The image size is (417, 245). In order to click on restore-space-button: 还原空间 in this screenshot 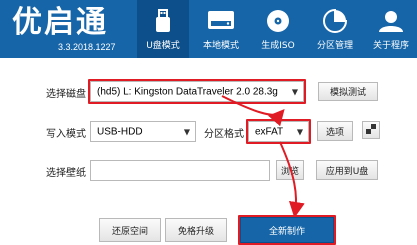, I will do `click(130, 230)`.